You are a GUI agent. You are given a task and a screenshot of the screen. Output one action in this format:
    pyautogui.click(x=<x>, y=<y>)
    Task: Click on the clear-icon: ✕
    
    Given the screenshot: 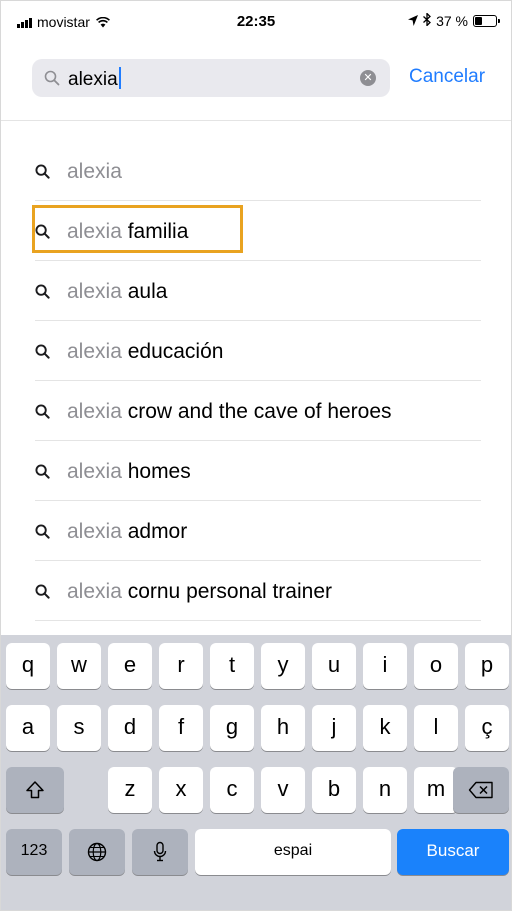 What is the action you would take?
    pyautogui.click(x=368, y=78)
    